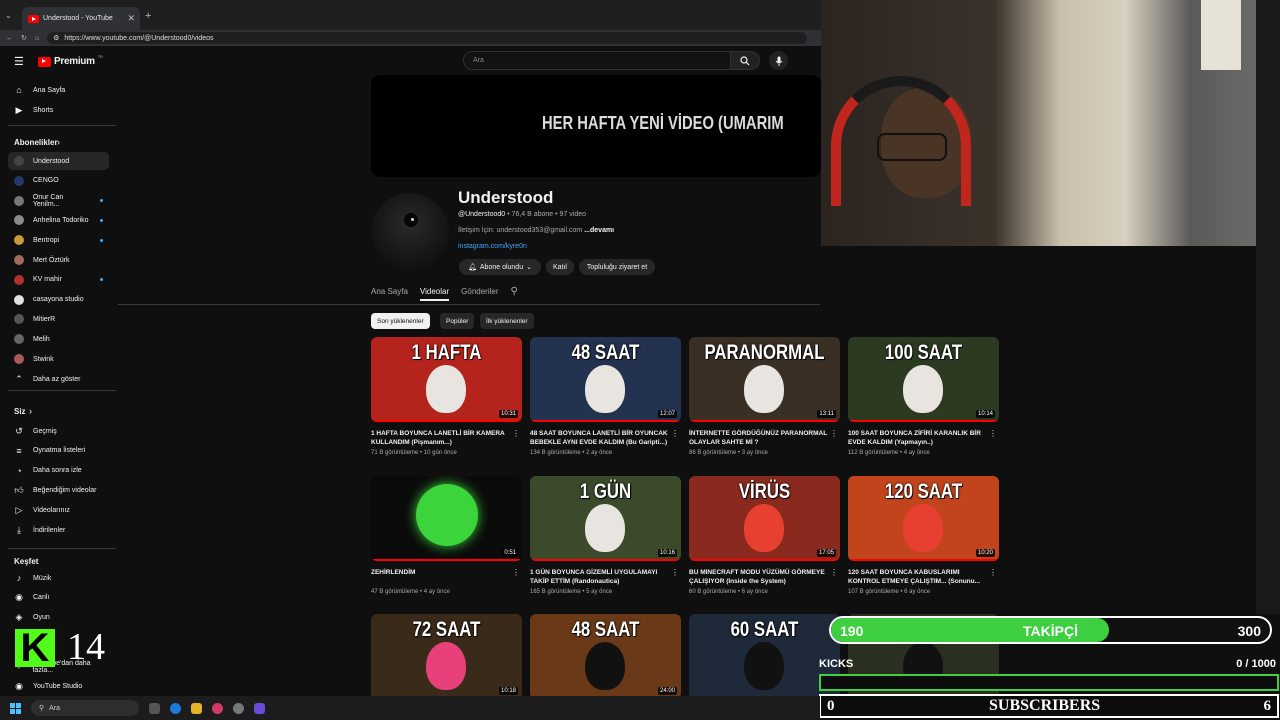 The height and width of the screenshot is (720, 1280). I want to click on youtube-logo: Premium TR, so click(70, 60).